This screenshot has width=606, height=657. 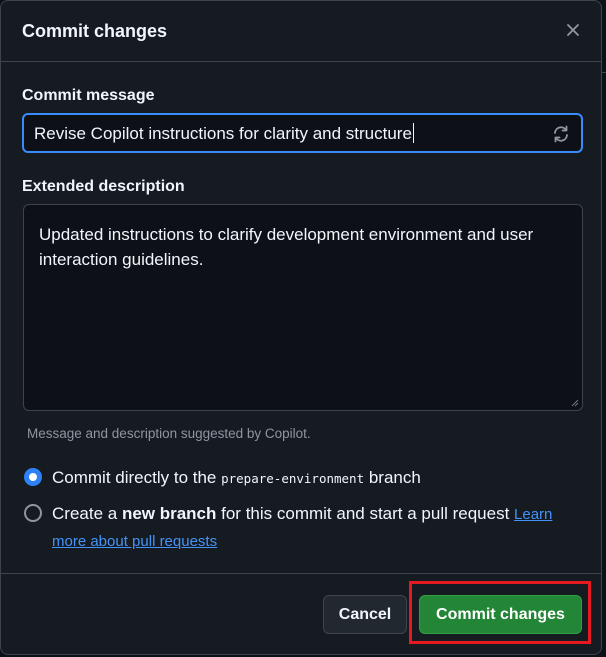 I want to click on cancel-button: Cancel, so click(x=365, y=614).